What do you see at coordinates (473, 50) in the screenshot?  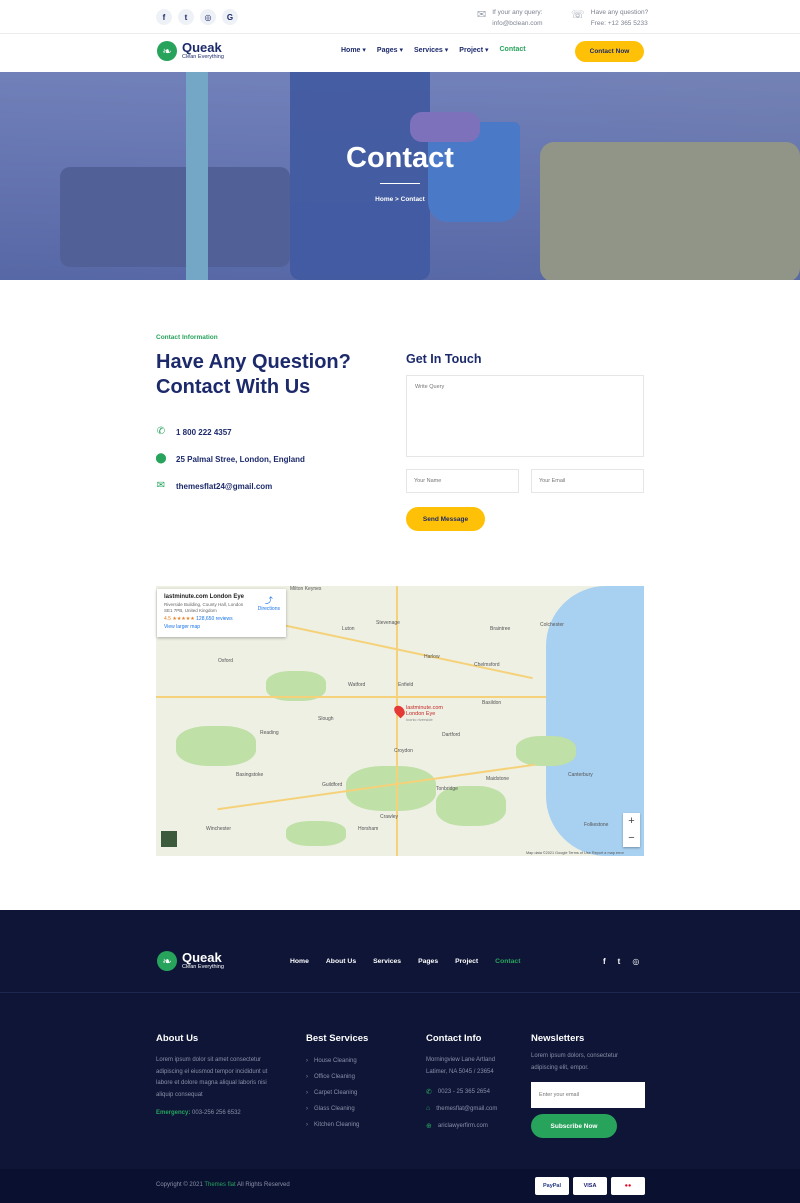 I see `nav-project: Project ▾` at bounding box center [473, 50].